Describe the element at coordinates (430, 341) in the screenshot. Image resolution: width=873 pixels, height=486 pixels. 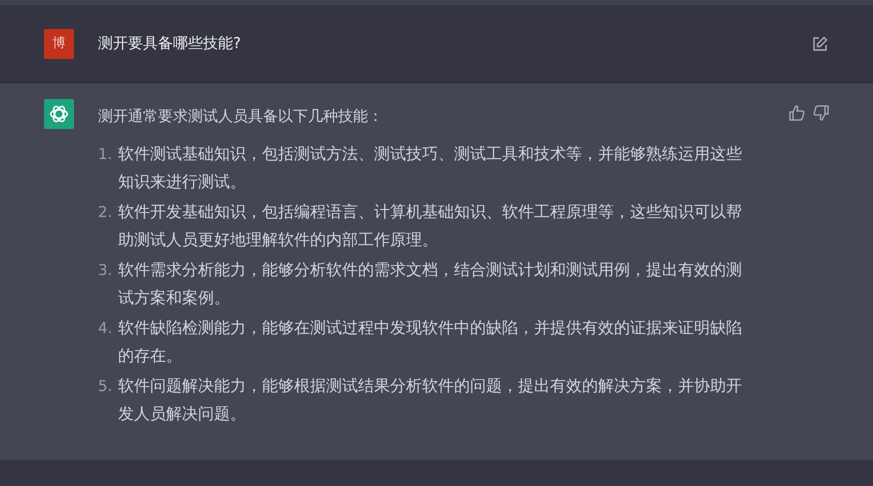
I see `list-item-text: 软件缺陷检测能力，能够在测试过程中发现软件中的缺陷，并提供有效的证据来证明缺陷的存在。` at that location.